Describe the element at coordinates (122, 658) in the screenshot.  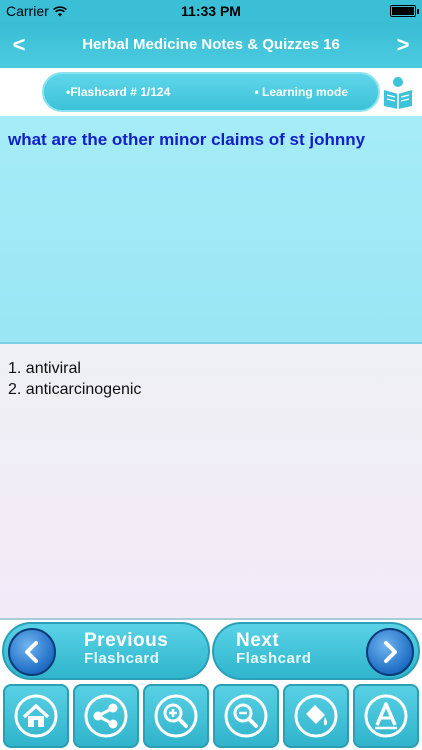
I see `previous-label-line2: Flashcard` at that location.